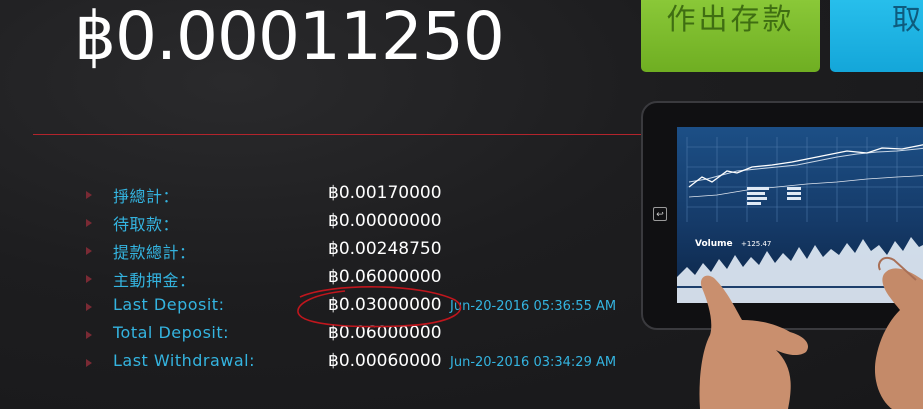 Image resolution: width=923 pixels, height=409 pixels. Describe the element at coordinates (385, 193) in the screenshot. I see `stat-value: ฿0.00170000` at that location.